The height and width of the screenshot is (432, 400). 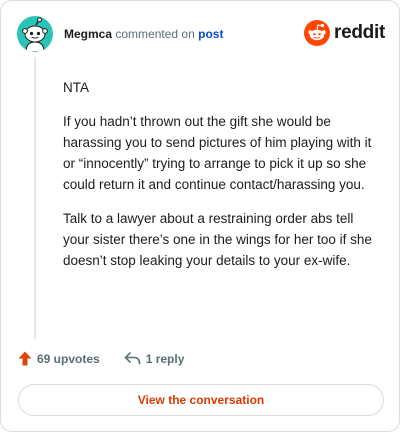 I want to click on comment-paragraph: NTA, so click(x=76, y=87).